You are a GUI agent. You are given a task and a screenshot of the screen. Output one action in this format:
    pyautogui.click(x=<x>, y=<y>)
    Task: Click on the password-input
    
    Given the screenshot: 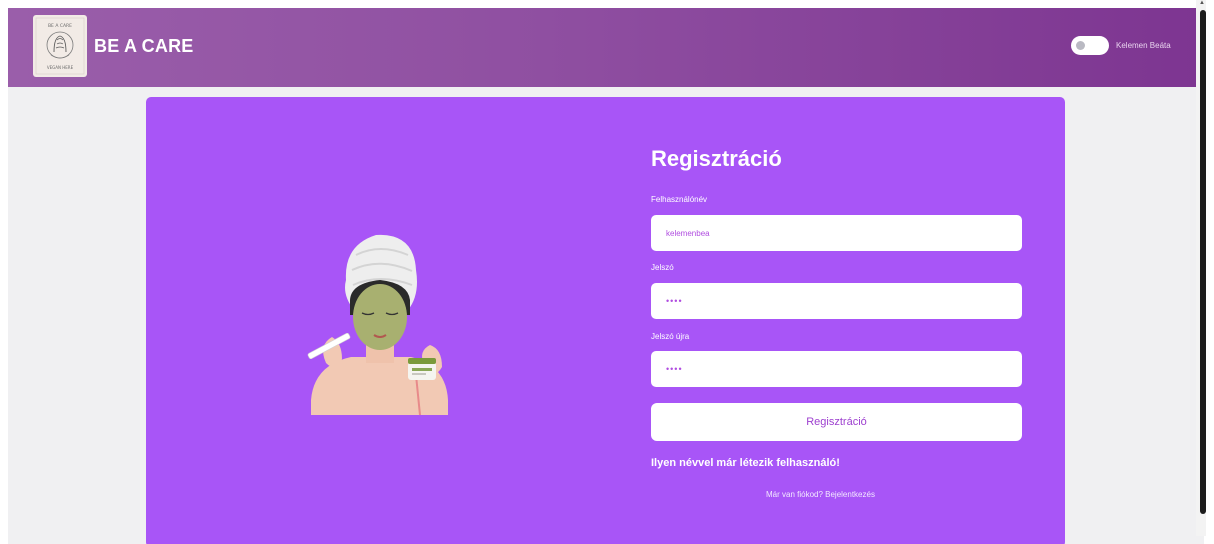 What is the action you would take?
    pyautogui.click(x=836, y=301)
    